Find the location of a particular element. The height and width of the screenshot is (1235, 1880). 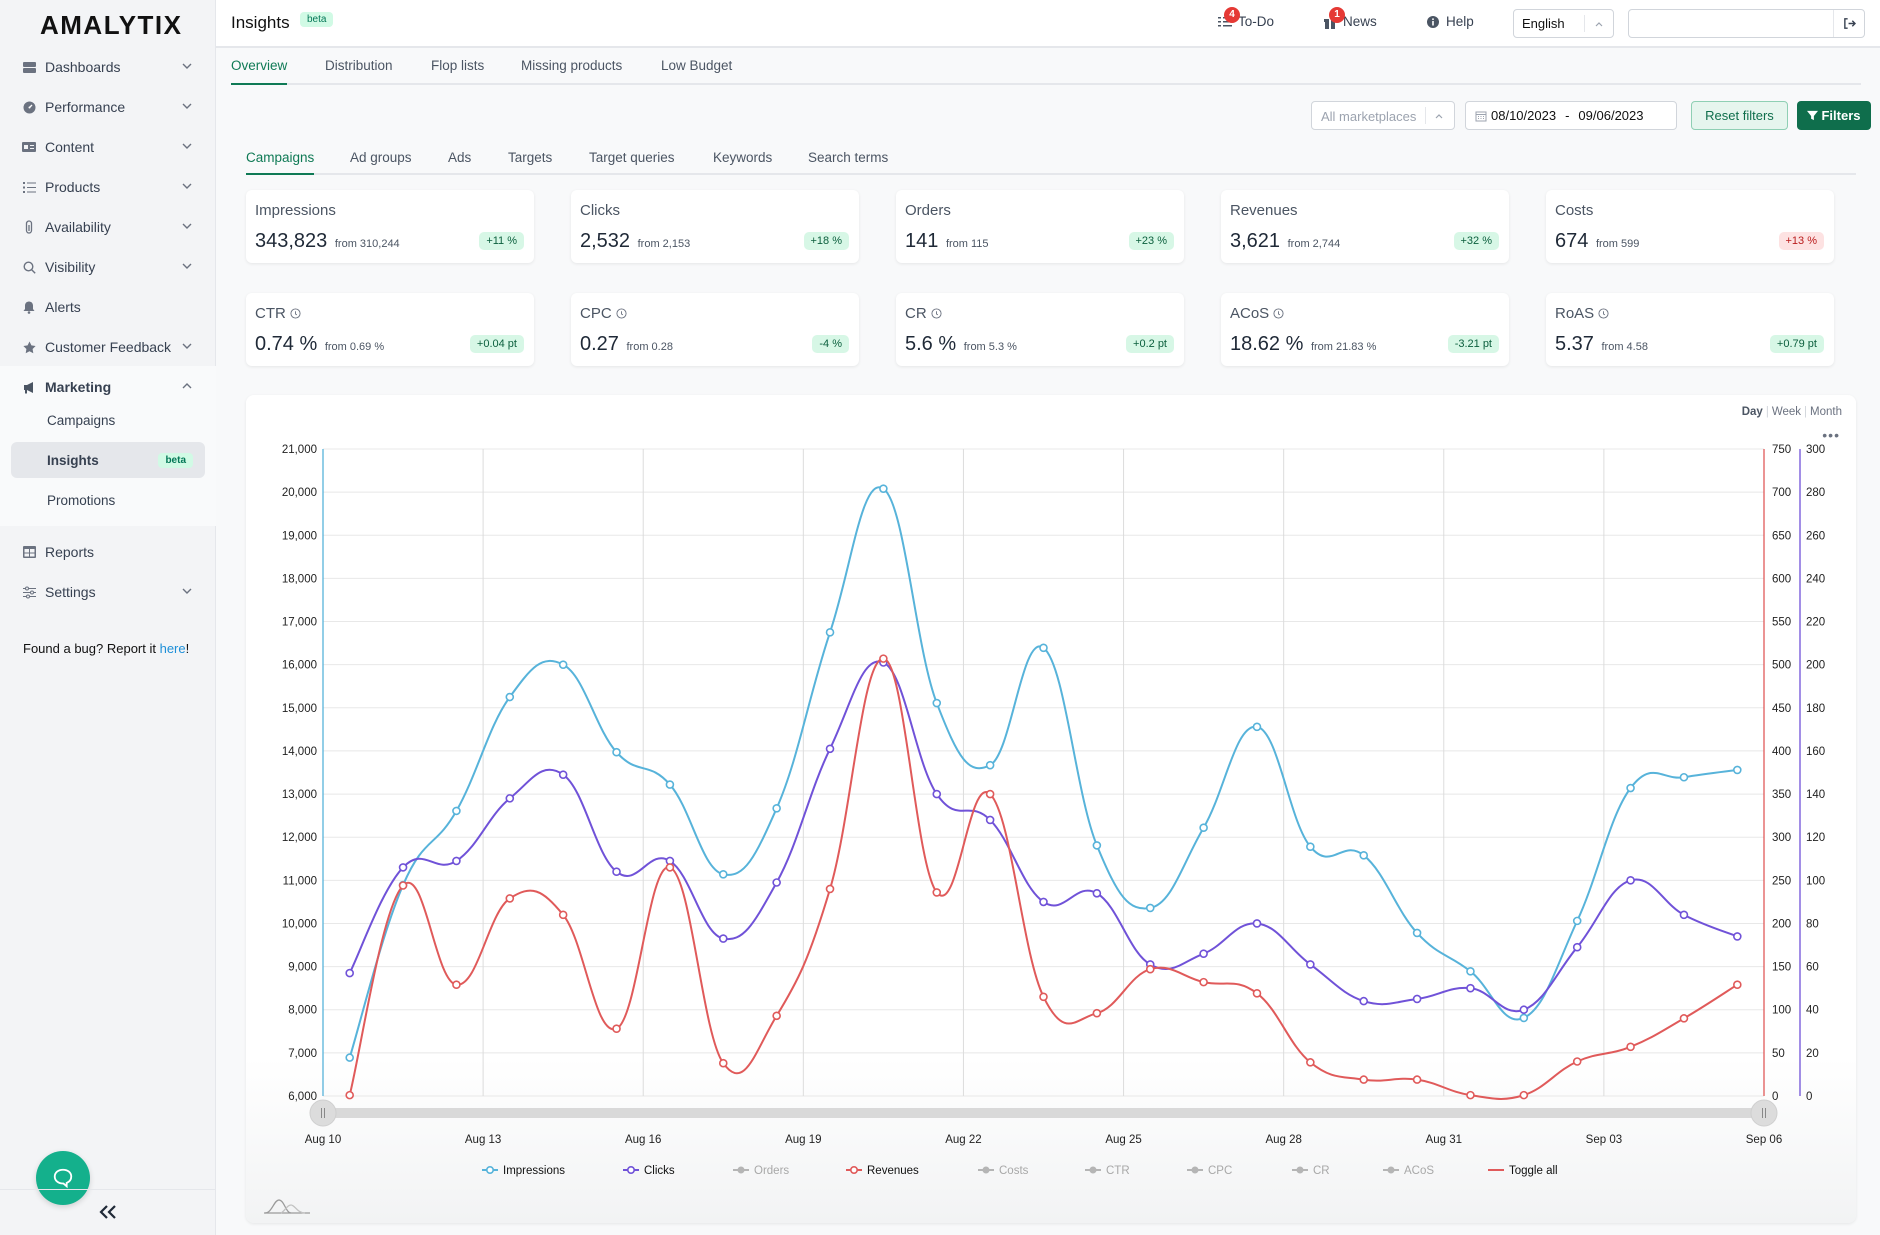

tab-keywords: Keywords is located at coordinates (742, 162).